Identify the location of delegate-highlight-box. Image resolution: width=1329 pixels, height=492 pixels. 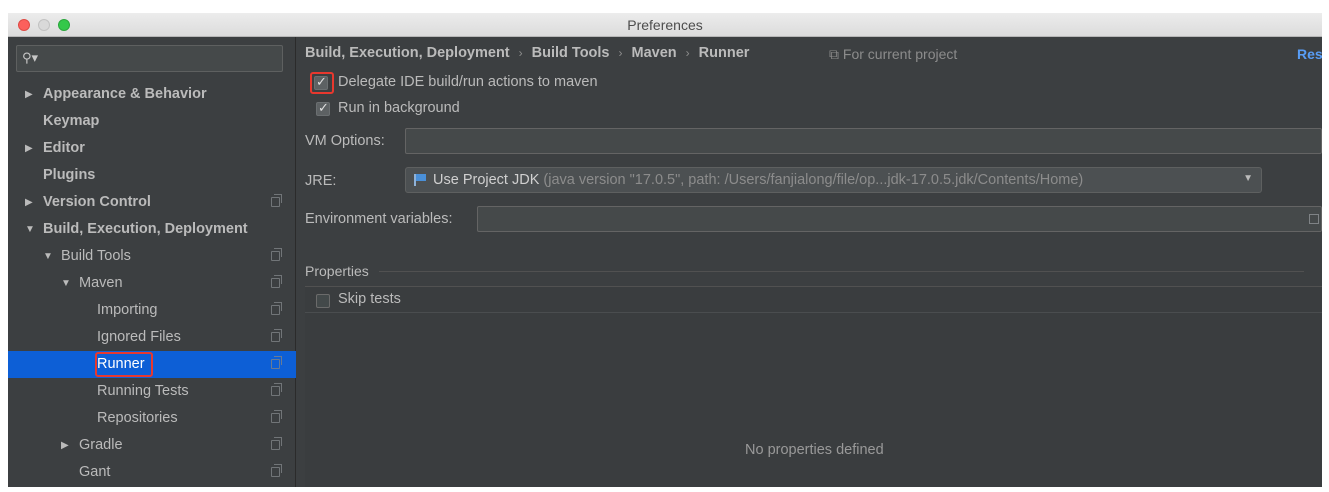
(322, 83).